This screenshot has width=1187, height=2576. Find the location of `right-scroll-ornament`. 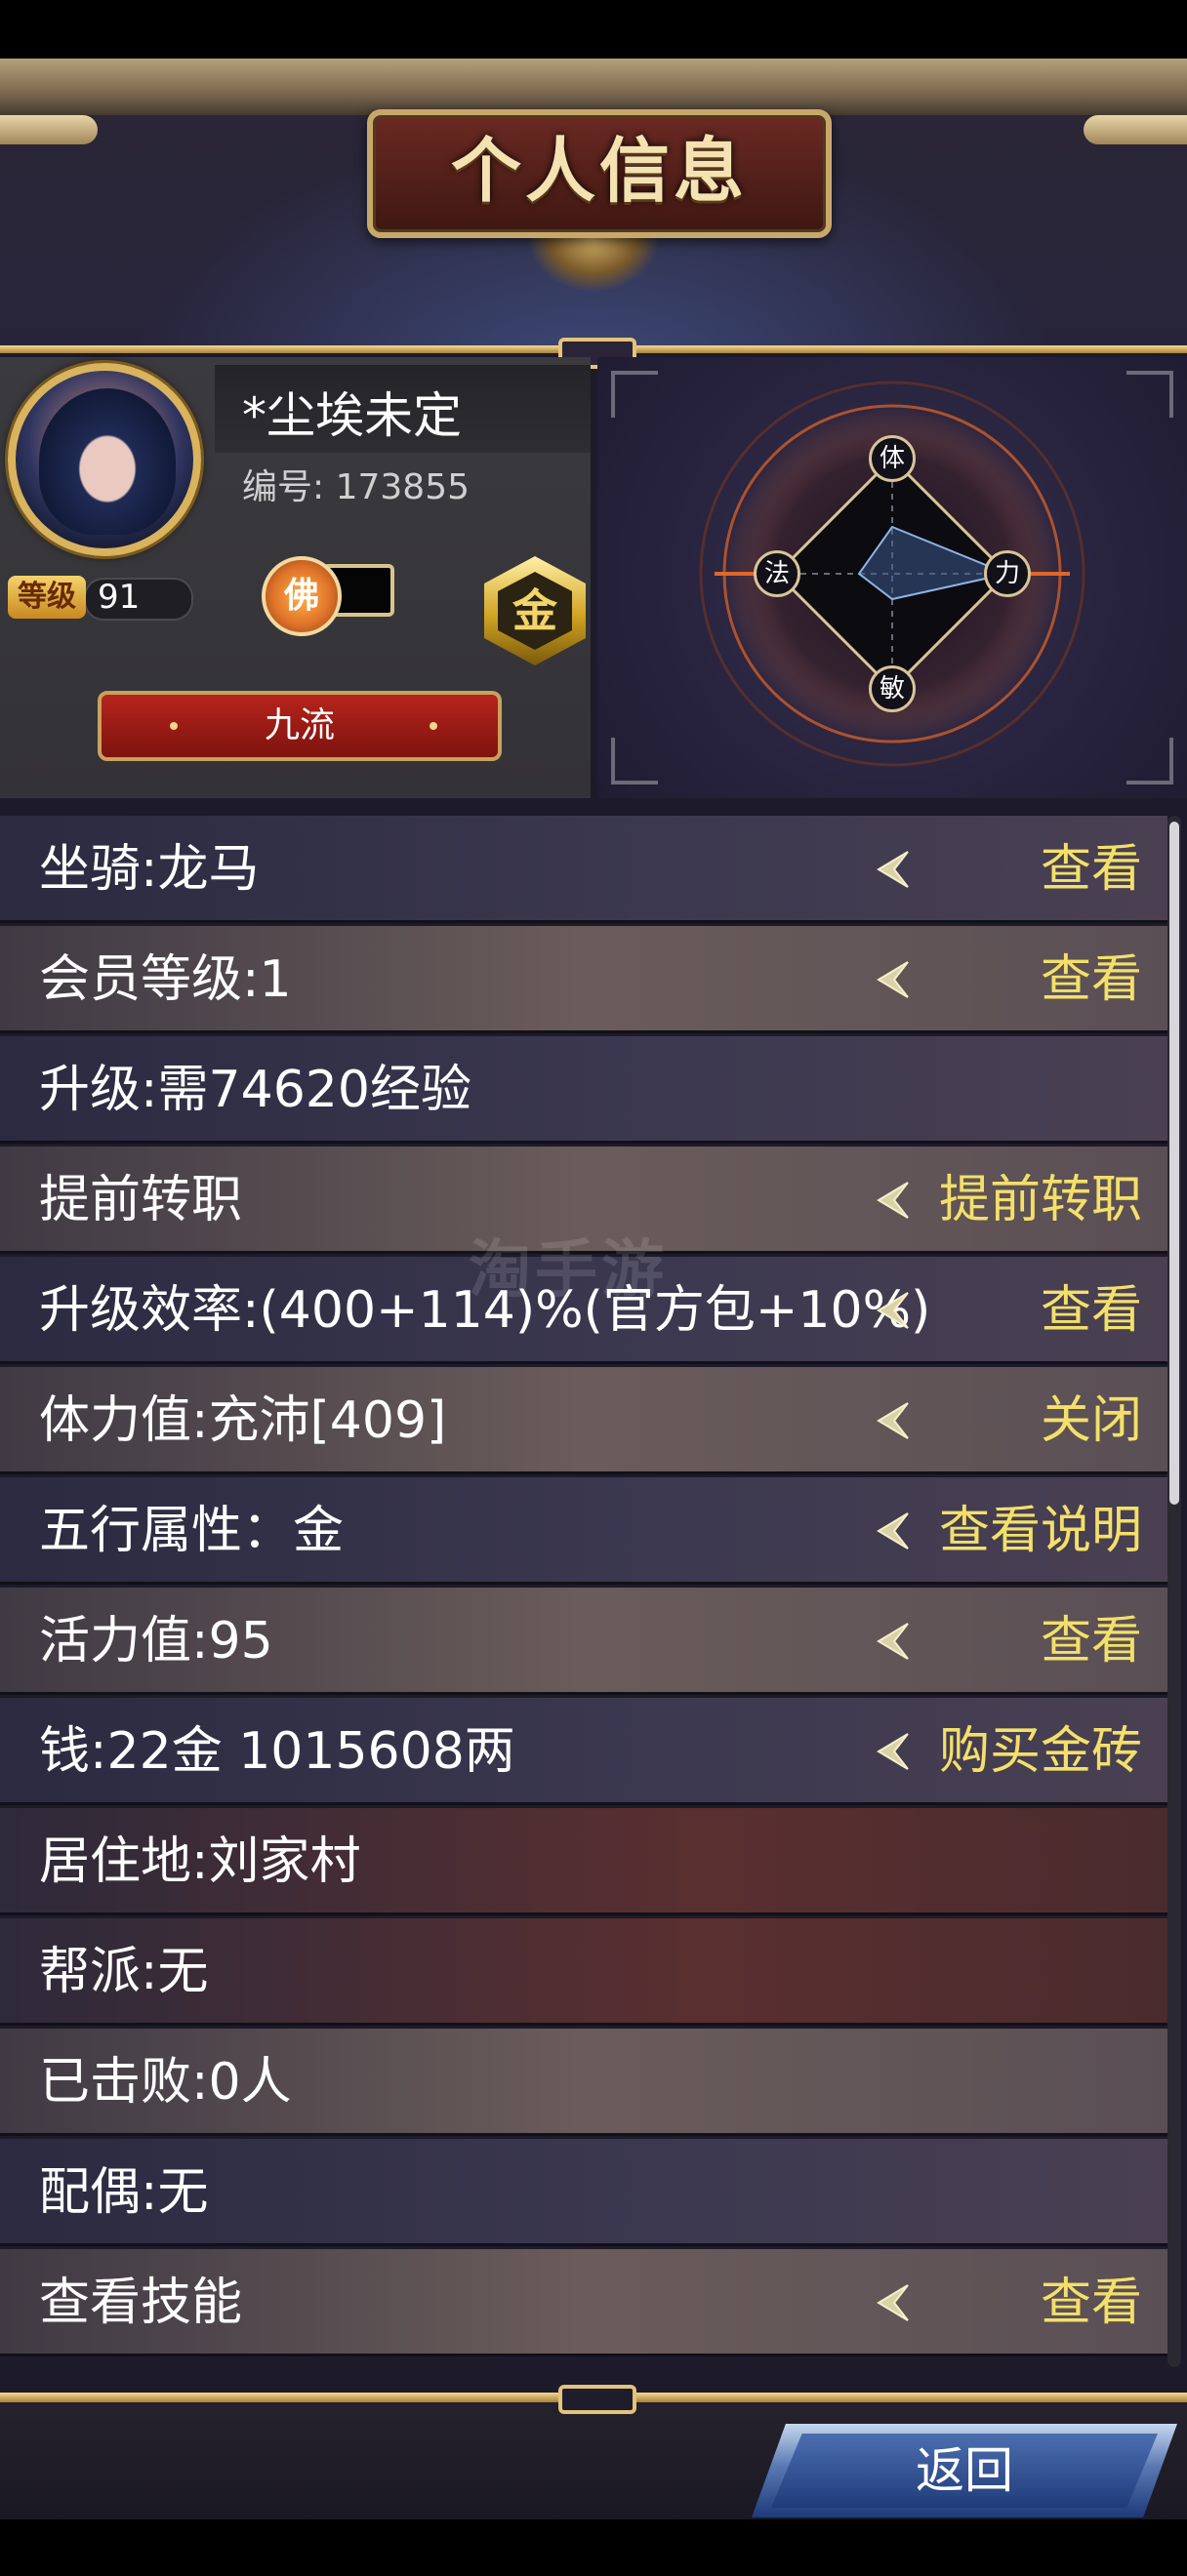

right-scroll-ornament is located at coordinates (1135, 129).